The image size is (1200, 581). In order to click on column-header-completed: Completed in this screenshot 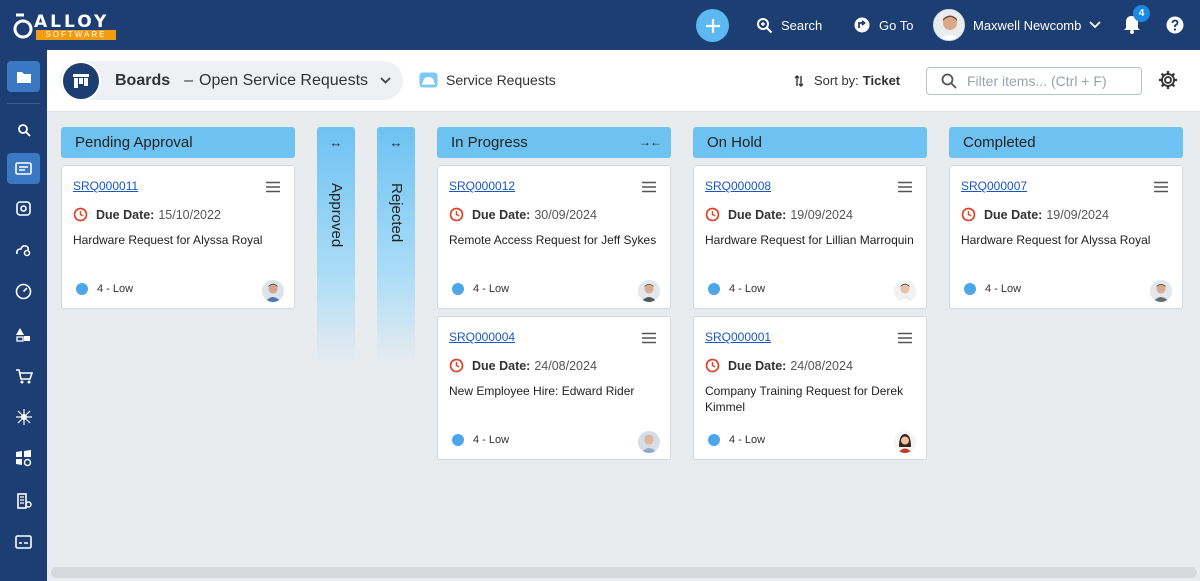, I will do `click(1066, 142)`.